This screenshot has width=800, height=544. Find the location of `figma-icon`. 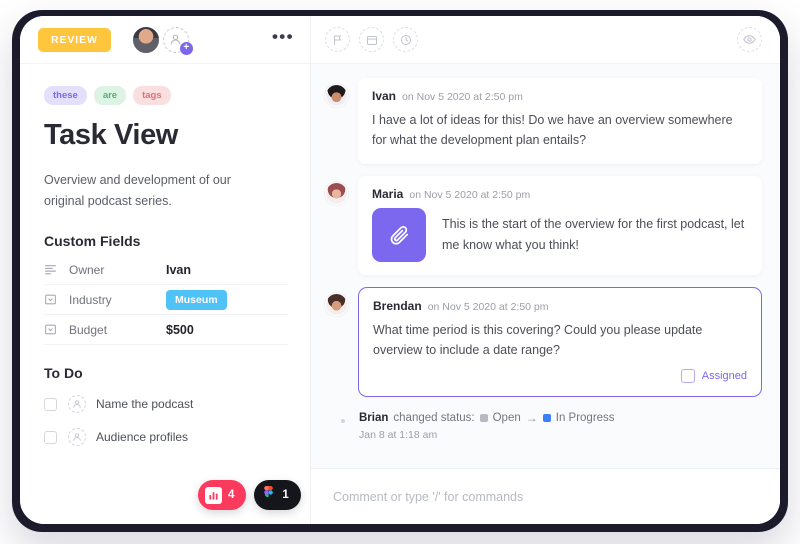

figma-icon is located at coordinates (268, 495).